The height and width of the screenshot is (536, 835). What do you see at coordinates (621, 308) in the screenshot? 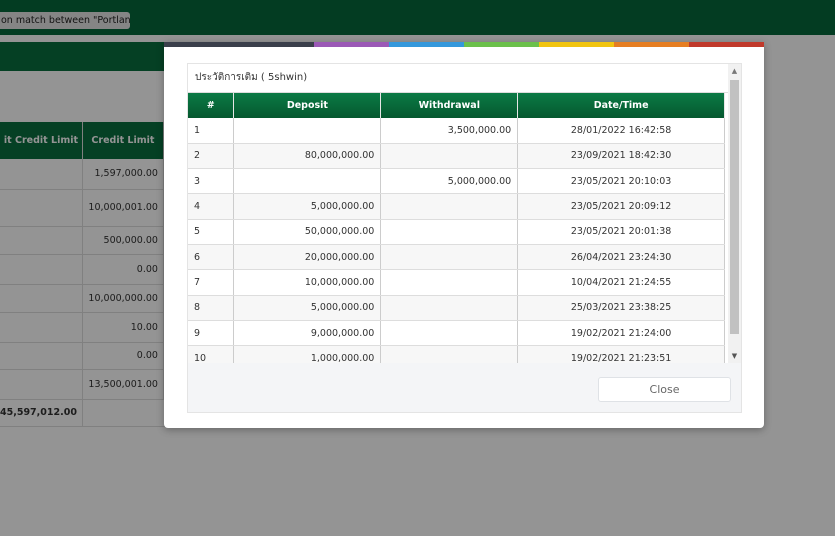
I see `datetime-cell: 25/03/2021 23:38:25` at bounding box center [621, 308].